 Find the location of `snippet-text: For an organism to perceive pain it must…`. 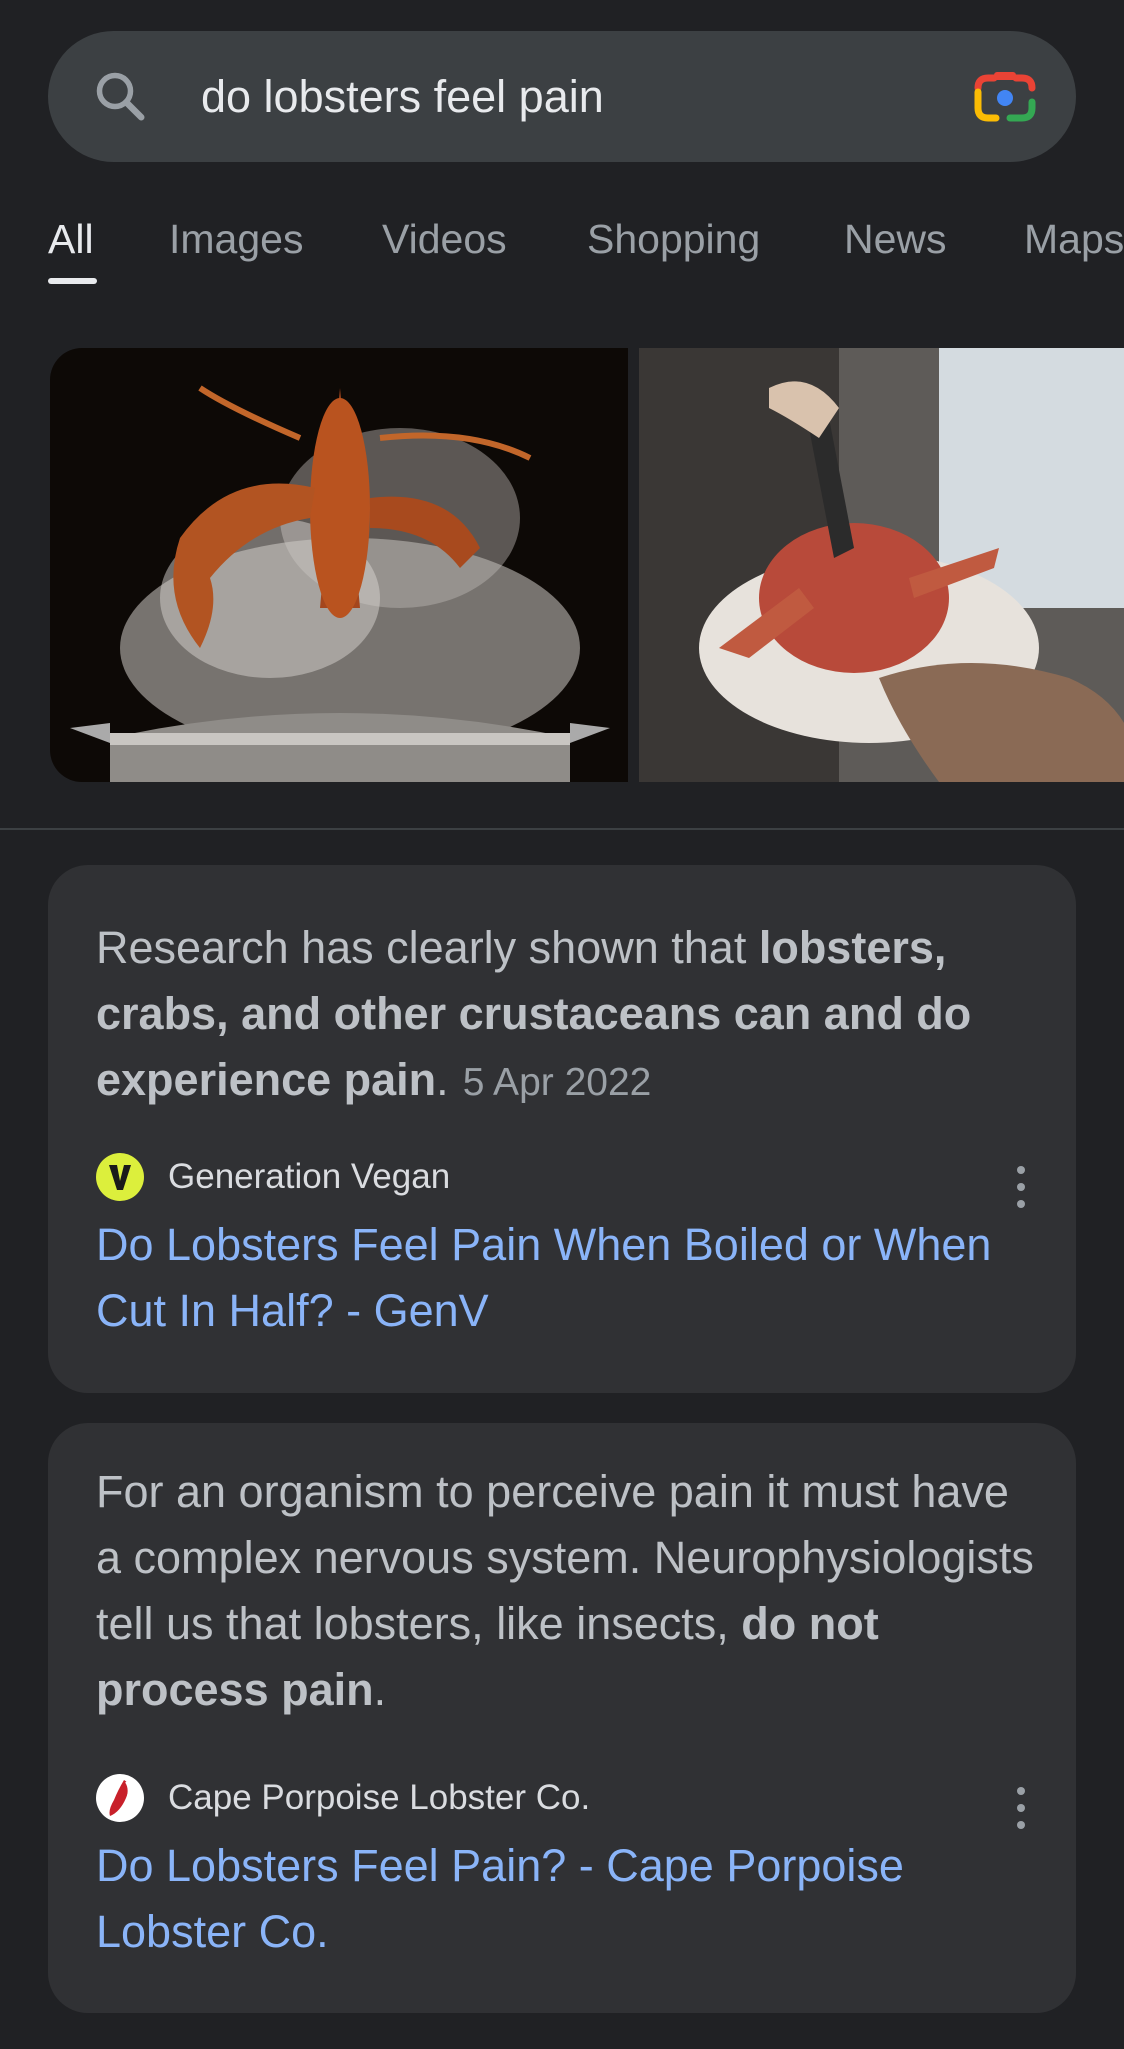

snippet-text: For an organism to perceive pain it must… is located at coordinates (565, 1590).